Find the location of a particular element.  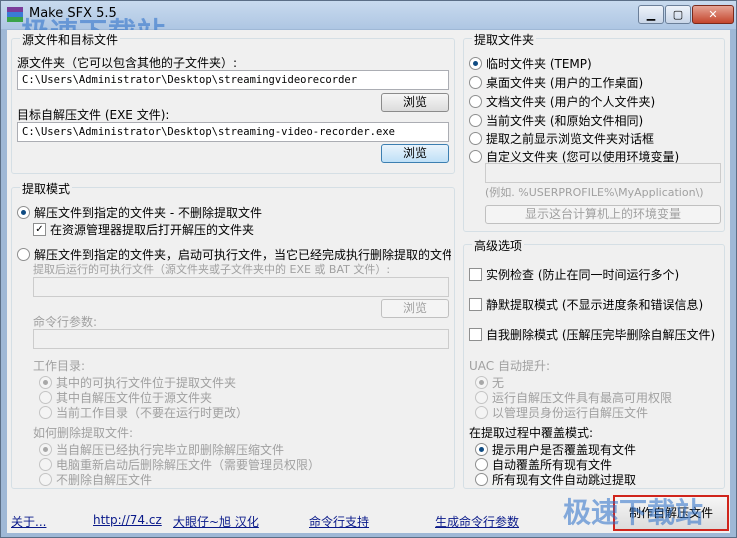

target-file-label: 目标自解压文件 (EXE 文件): is located at coordinates (93, 115).